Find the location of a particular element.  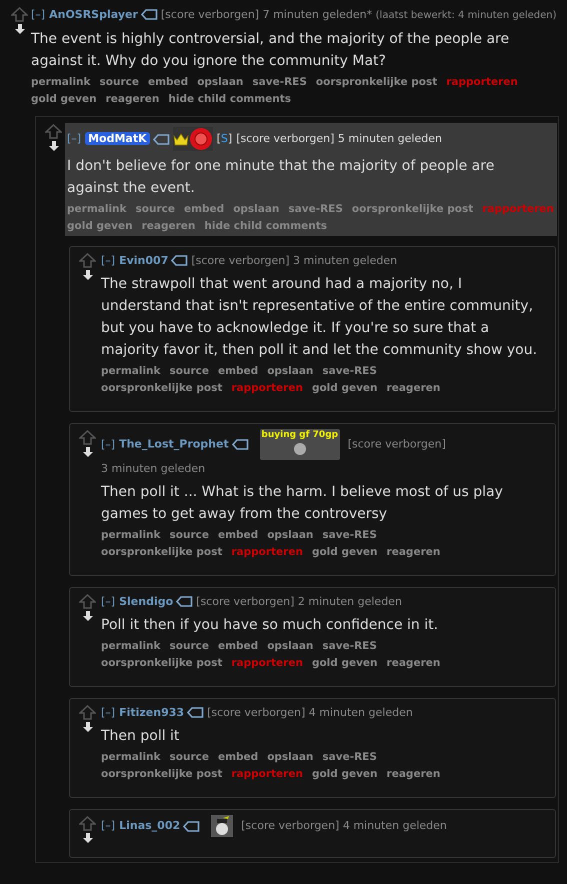

author-link: Fitizen933 is located at coordinates (151, 712).